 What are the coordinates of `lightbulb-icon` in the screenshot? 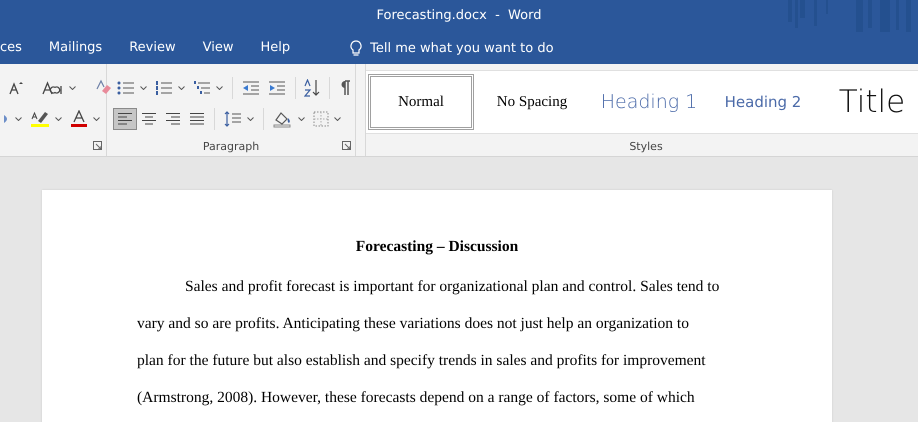 It's located at (356, 48).